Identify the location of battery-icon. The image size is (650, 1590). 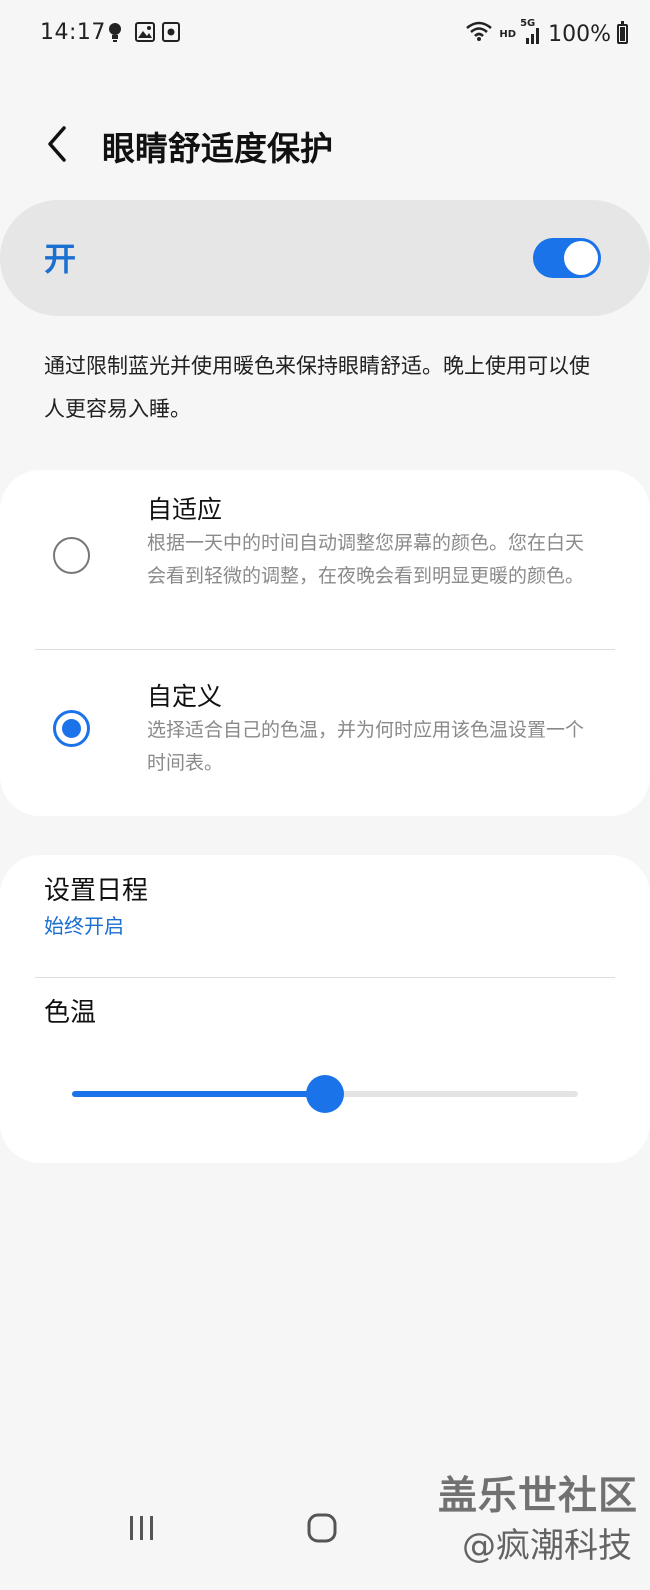
(622, 32).